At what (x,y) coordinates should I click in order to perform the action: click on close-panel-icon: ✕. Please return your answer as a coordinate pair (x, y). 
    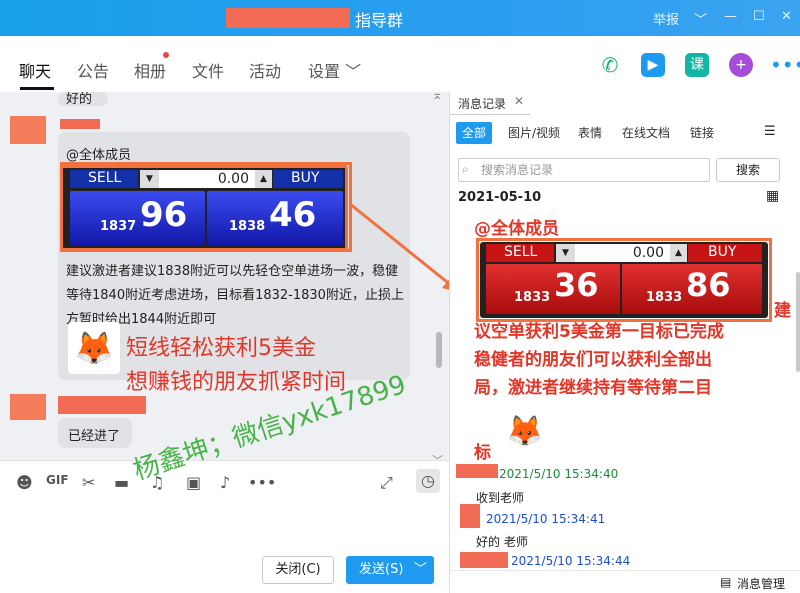
    Looking at the image, I should click on (519, 101).